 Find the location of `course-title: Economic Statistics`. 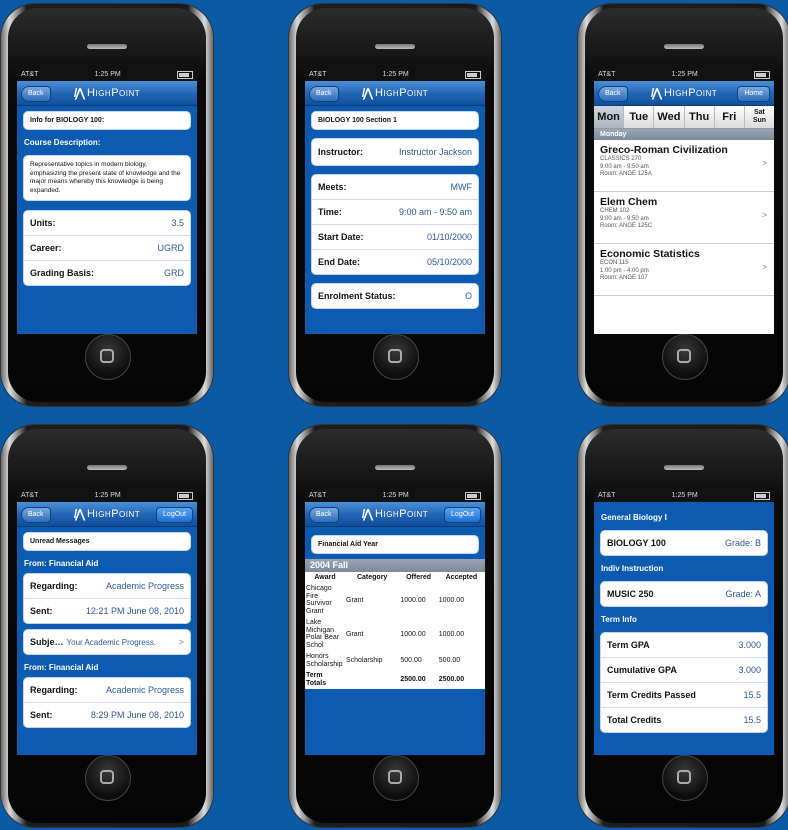

course-title: Economic Statistics is located at coordinates (650, 254).